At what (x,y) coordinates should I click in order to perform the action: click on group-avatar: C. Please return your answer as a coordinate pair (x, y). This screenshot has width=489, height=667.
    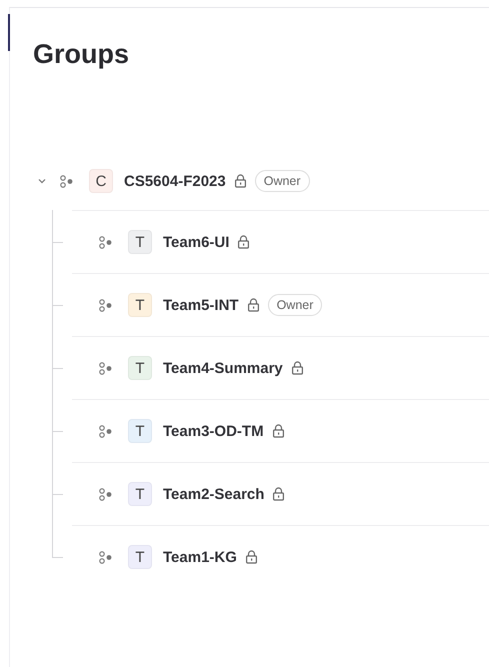
    Looking at the image, I should click on (101, 181).